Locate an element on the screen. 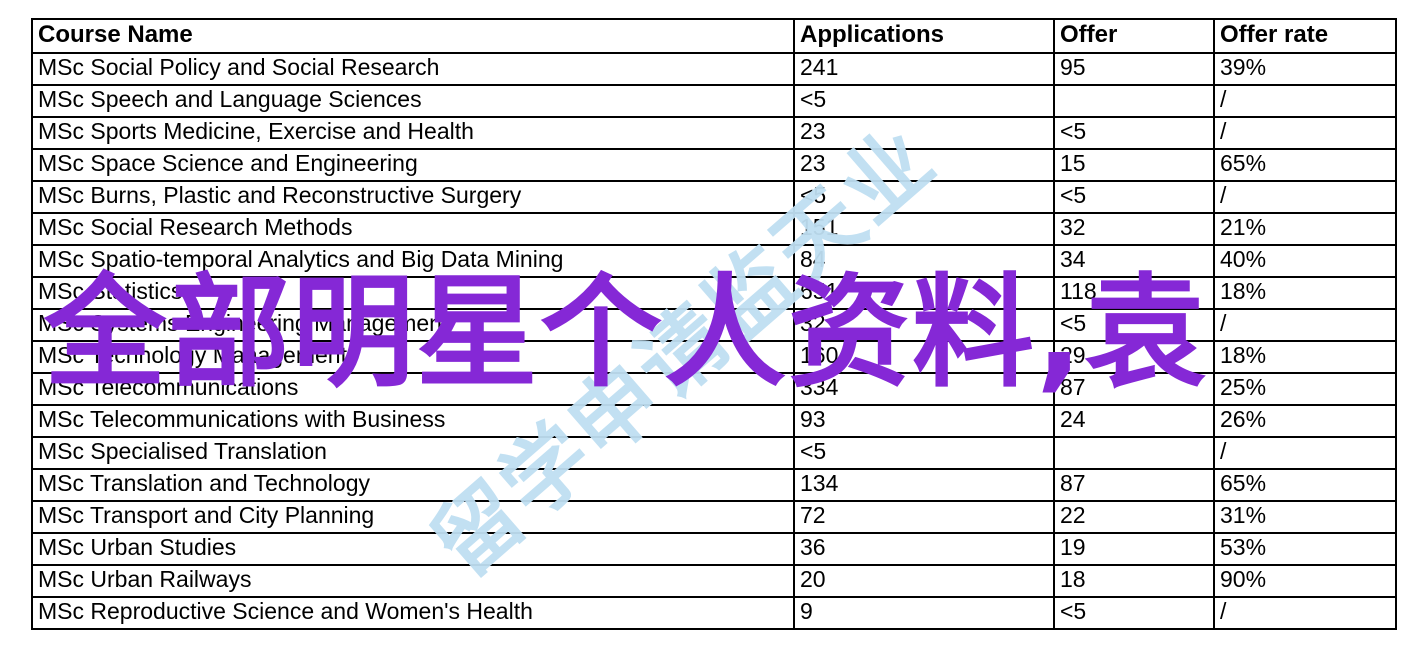  table-row: MSc Social Research Methods 151 32 21% is located at coordinates (714, 229).